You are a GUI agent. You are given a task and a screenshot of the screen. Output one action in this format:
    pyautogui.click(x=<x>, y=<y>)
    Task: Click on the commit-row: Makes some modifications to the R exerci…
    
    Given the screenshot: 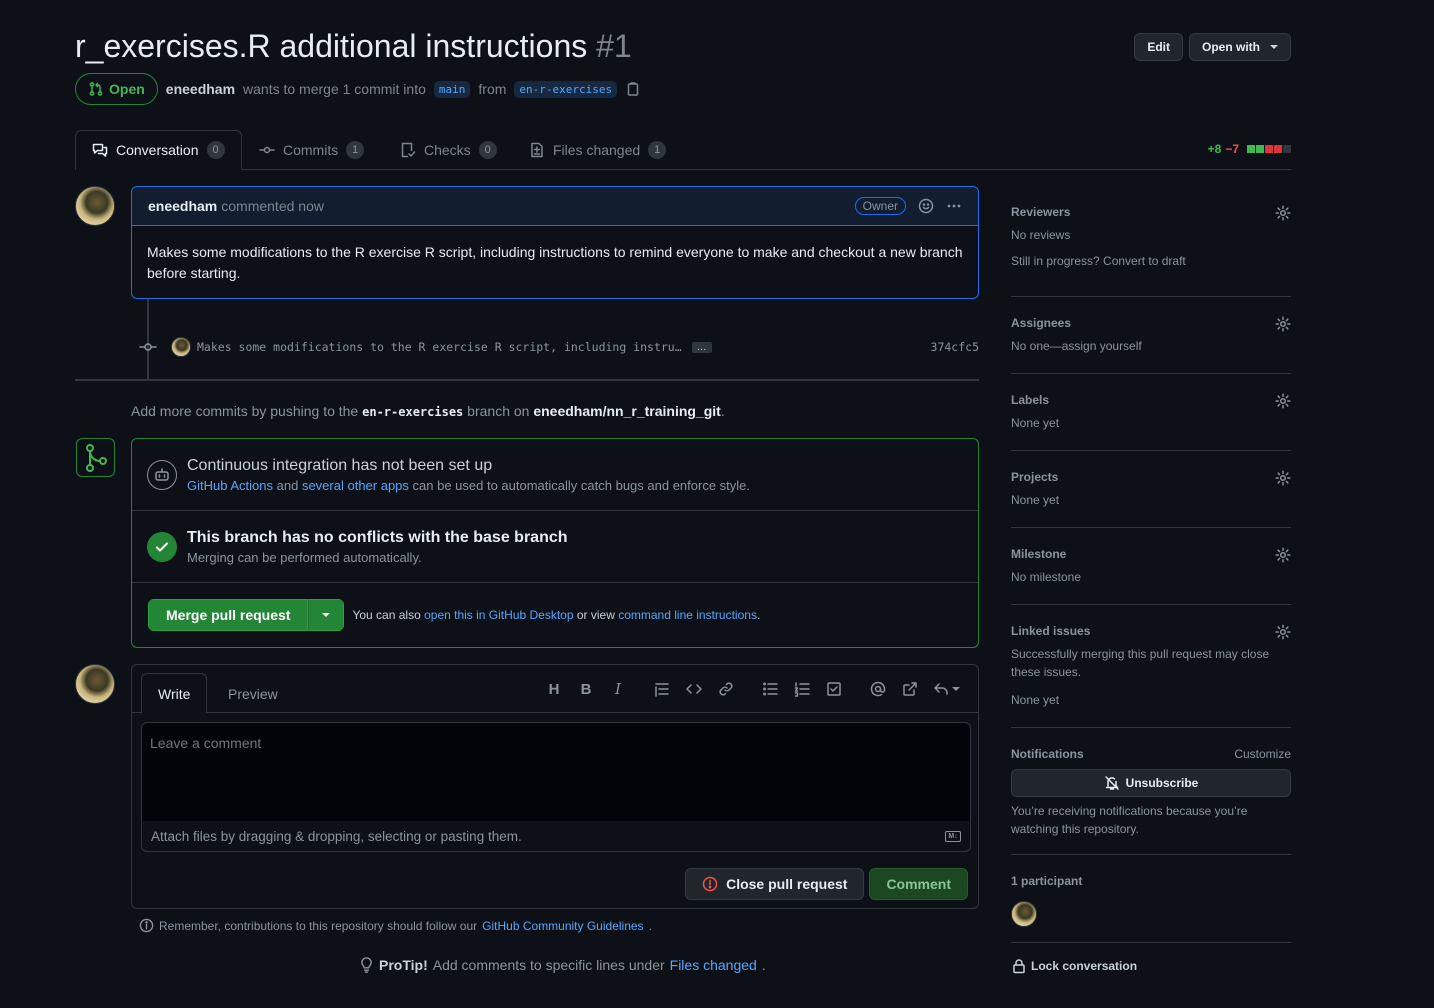 What is the action you would take?
    pyautogui.click(x=559, y=347)
    